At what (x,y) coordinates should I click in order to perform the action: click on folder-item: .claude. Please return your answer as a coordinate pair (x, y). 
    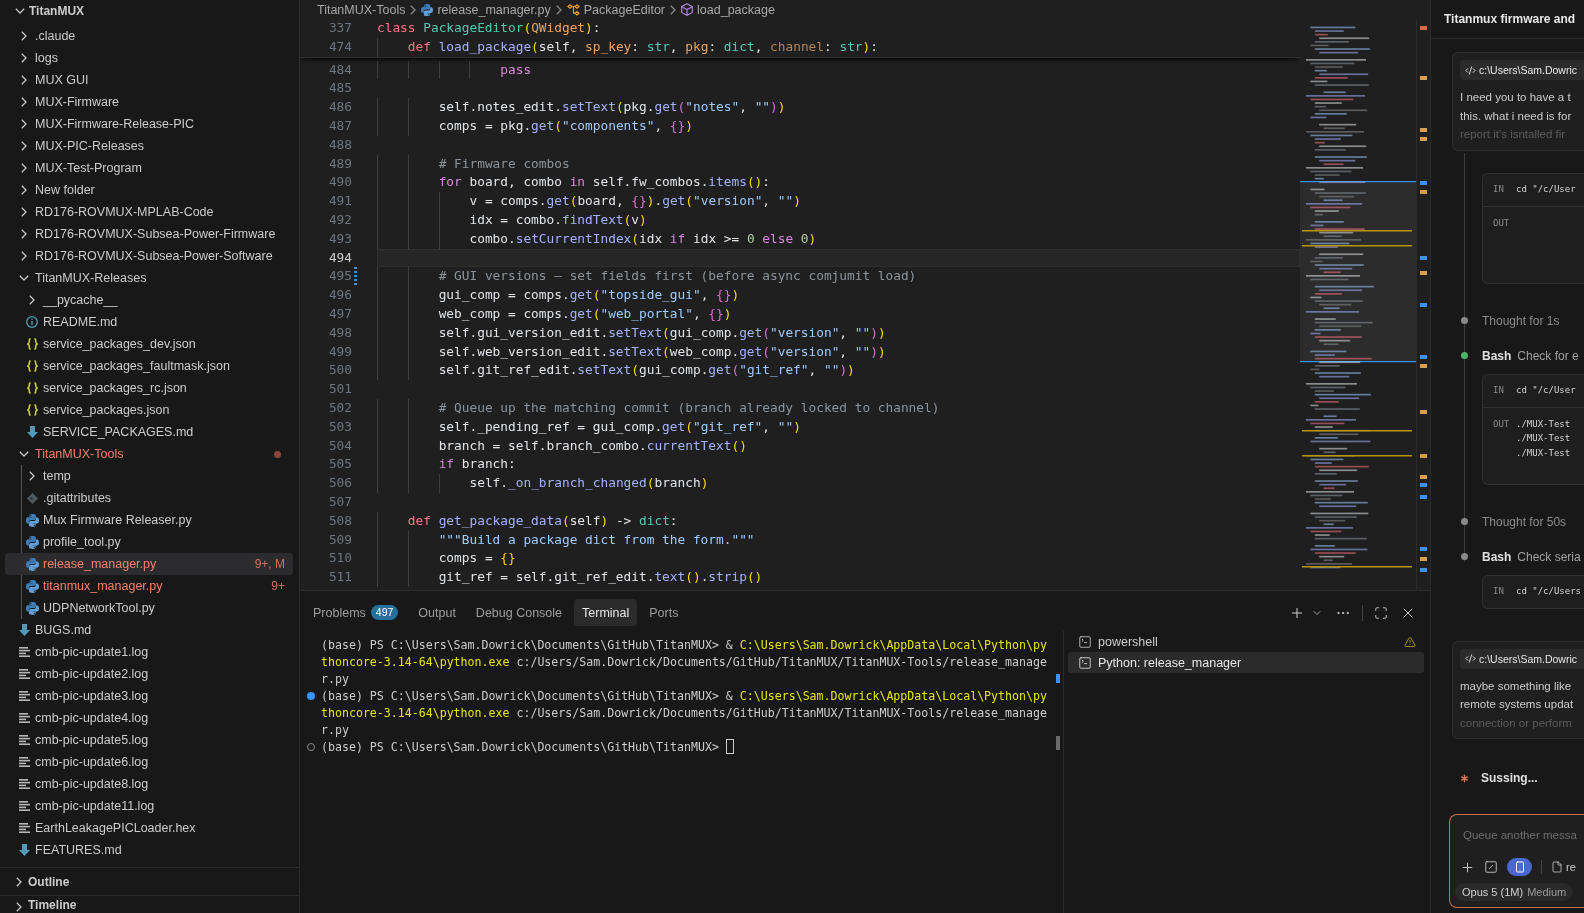
    Looking at the image, I should click on (149, 36).